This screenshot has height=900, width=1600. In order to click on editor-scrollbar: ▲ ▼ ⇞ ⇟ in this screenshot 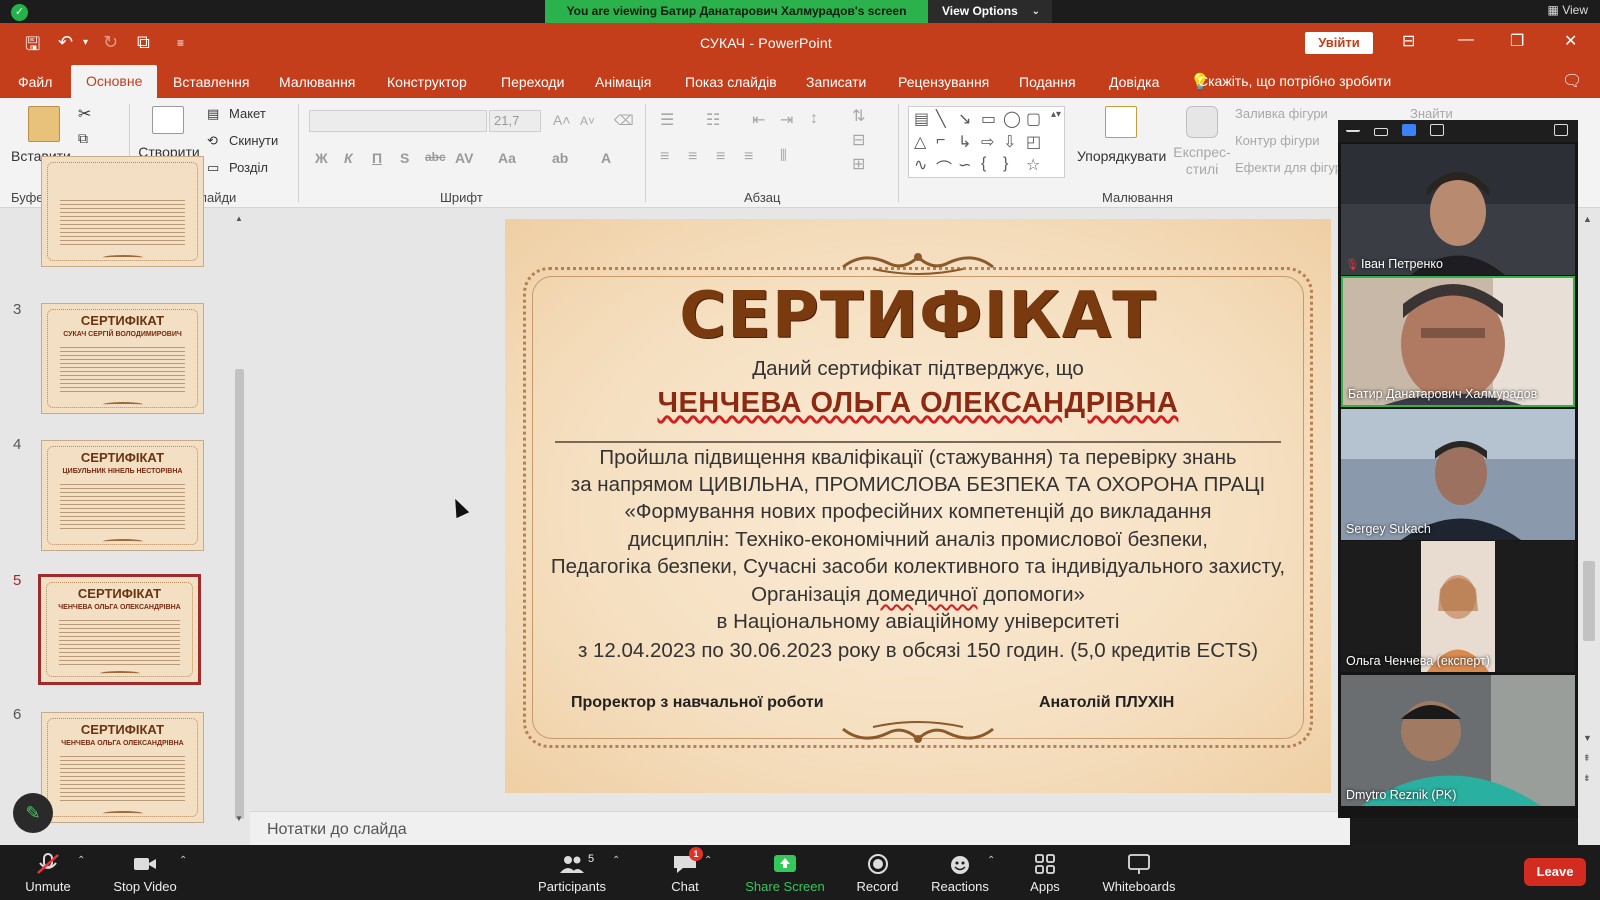, I will do `click(1589, 526)`.